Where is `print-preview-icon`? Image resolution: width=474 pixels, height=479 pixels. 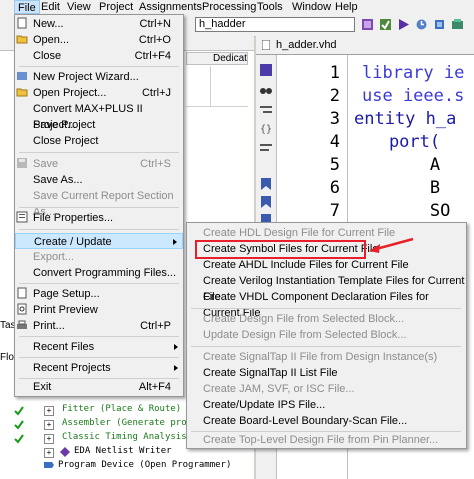
print-preview-icon is located at coordinates (22, 309).